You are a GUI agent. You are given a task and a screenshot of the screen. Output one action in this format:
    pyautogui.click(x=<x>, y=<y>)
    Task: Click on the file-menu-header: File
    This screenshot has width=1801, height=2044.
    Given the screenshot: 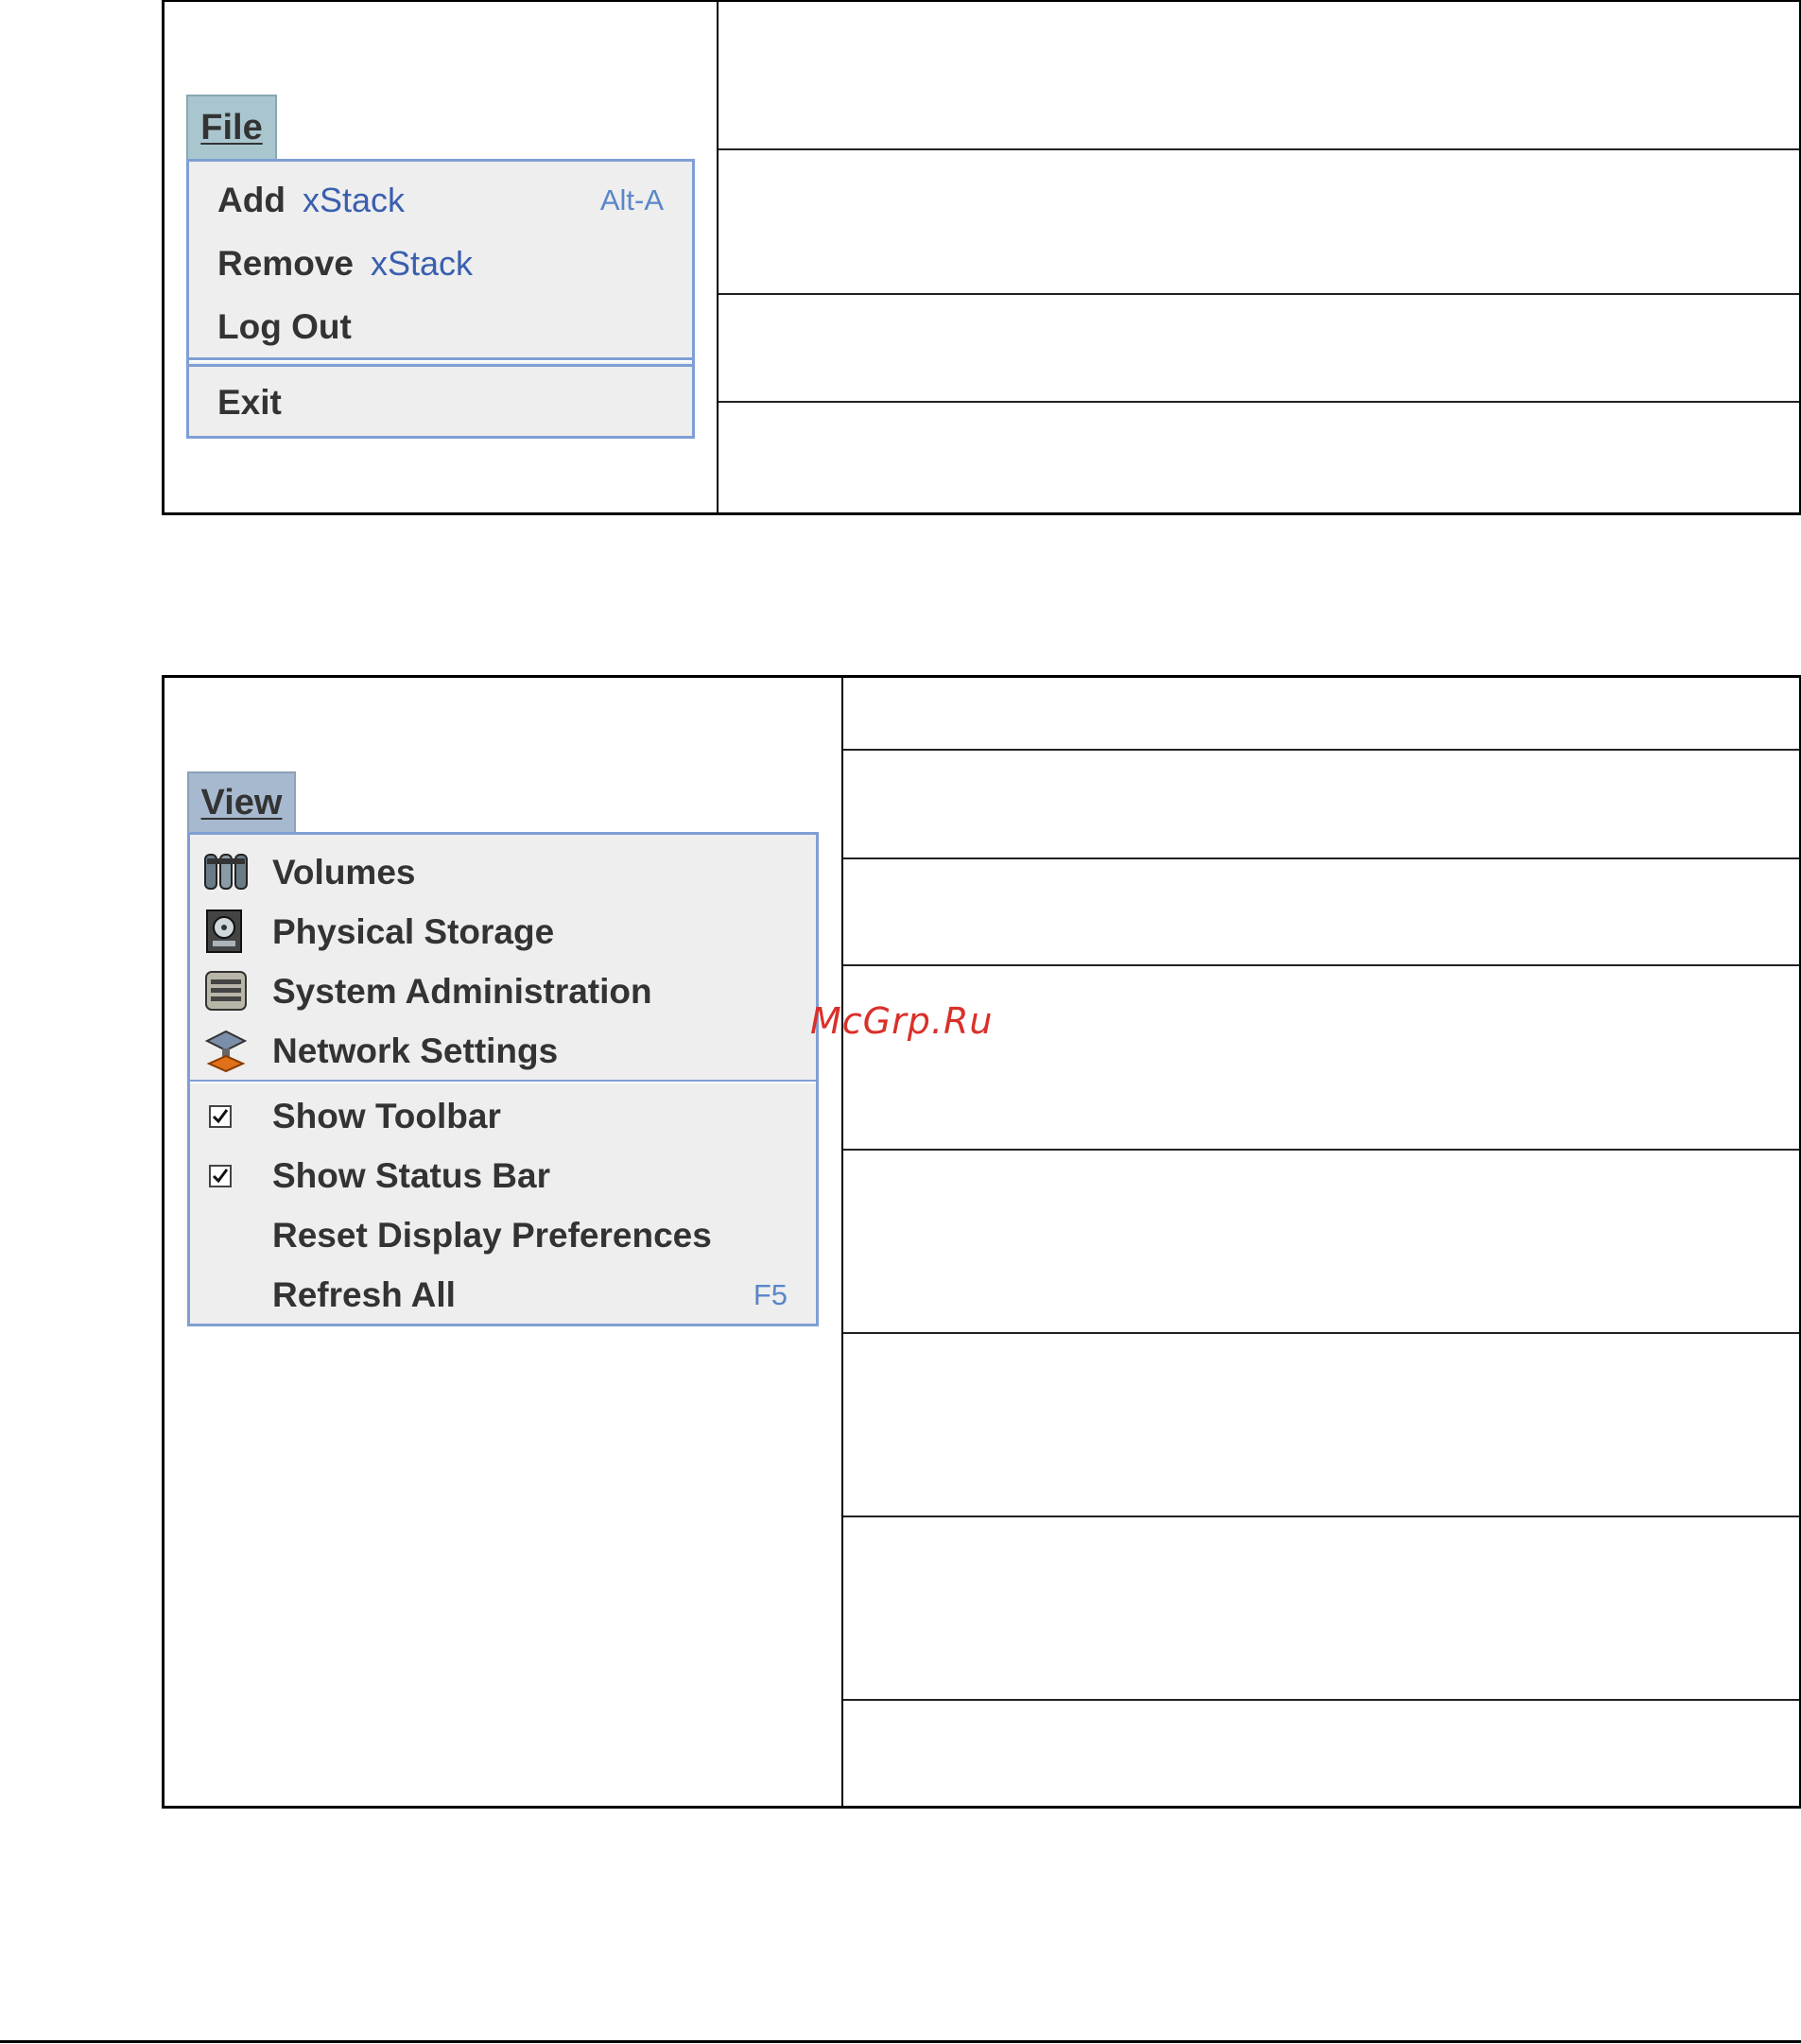 What is the action you would take?
    pyautogui.click(x=231, y=127)
    